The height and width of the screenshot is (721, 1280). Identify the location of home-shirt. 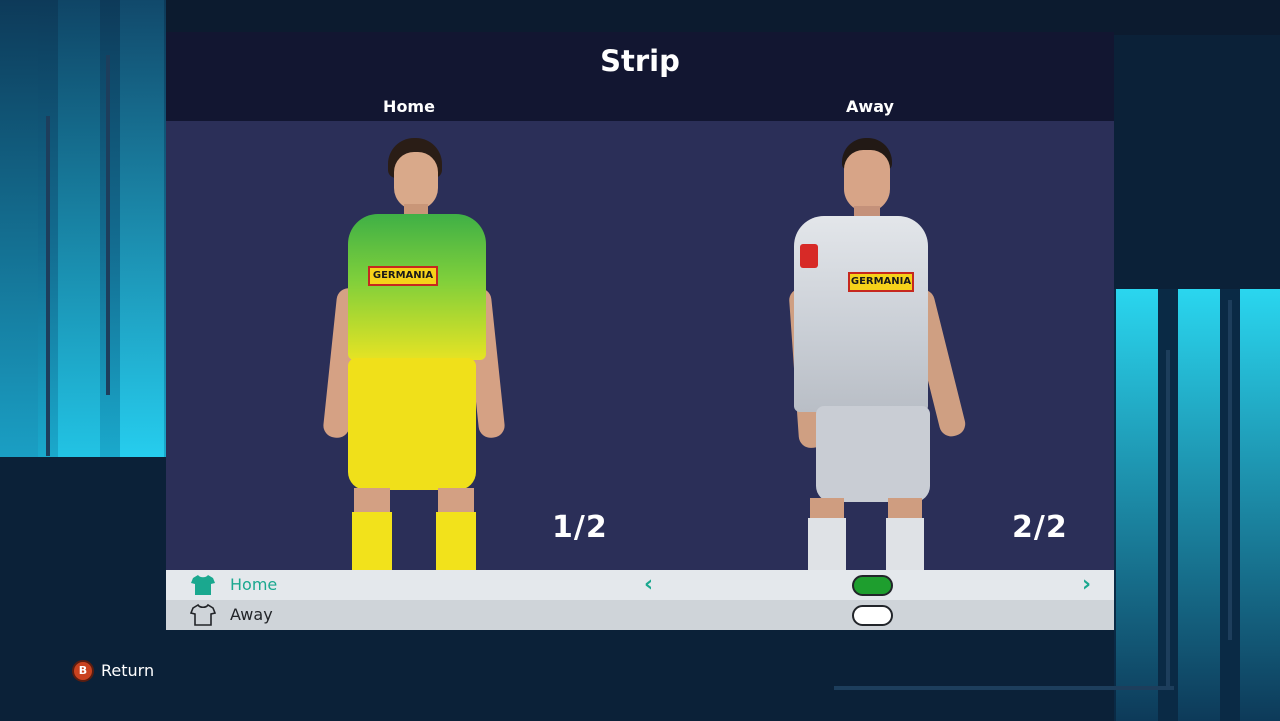
(417, 287).